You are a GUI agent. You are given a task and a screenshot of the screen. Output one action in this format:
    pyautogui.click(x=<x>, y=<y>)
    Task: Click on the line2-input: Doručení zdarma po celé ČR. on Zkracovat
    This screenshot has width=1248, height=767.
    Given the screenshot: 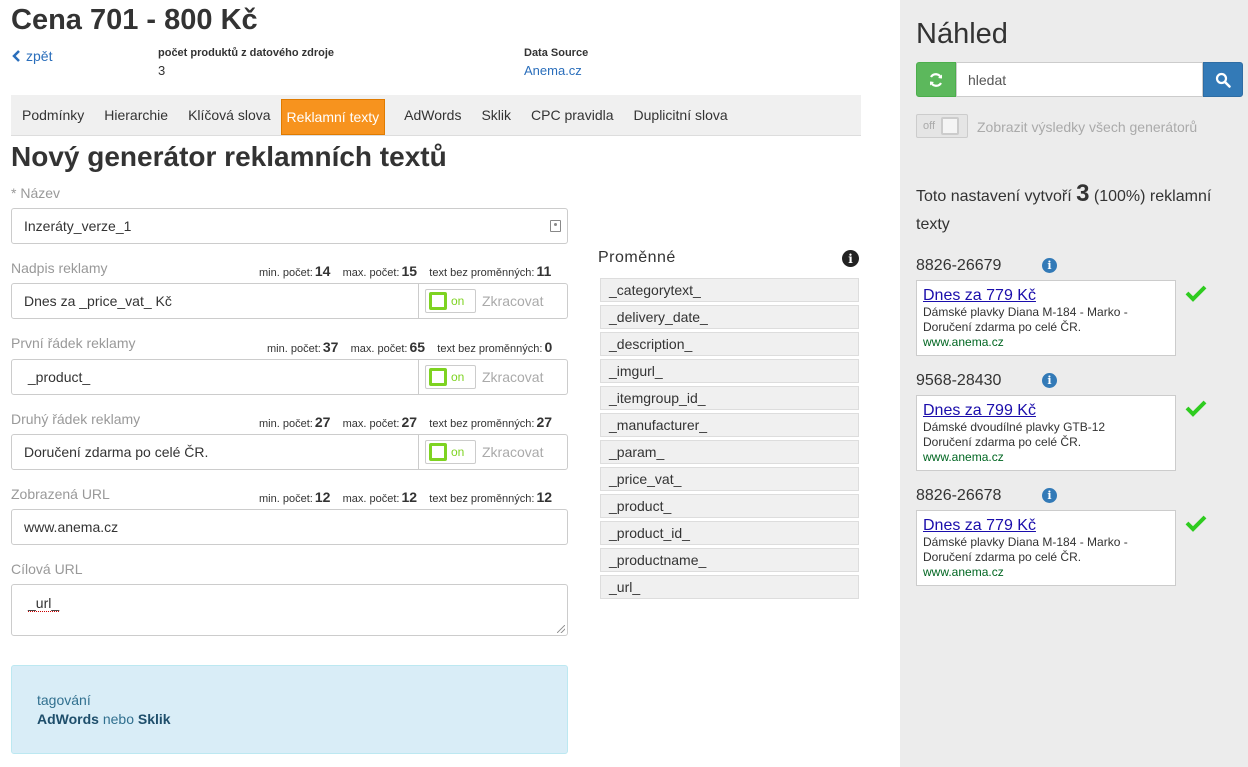 What is the action you would take?
    pyautogui.click(x=289, y=452)
    